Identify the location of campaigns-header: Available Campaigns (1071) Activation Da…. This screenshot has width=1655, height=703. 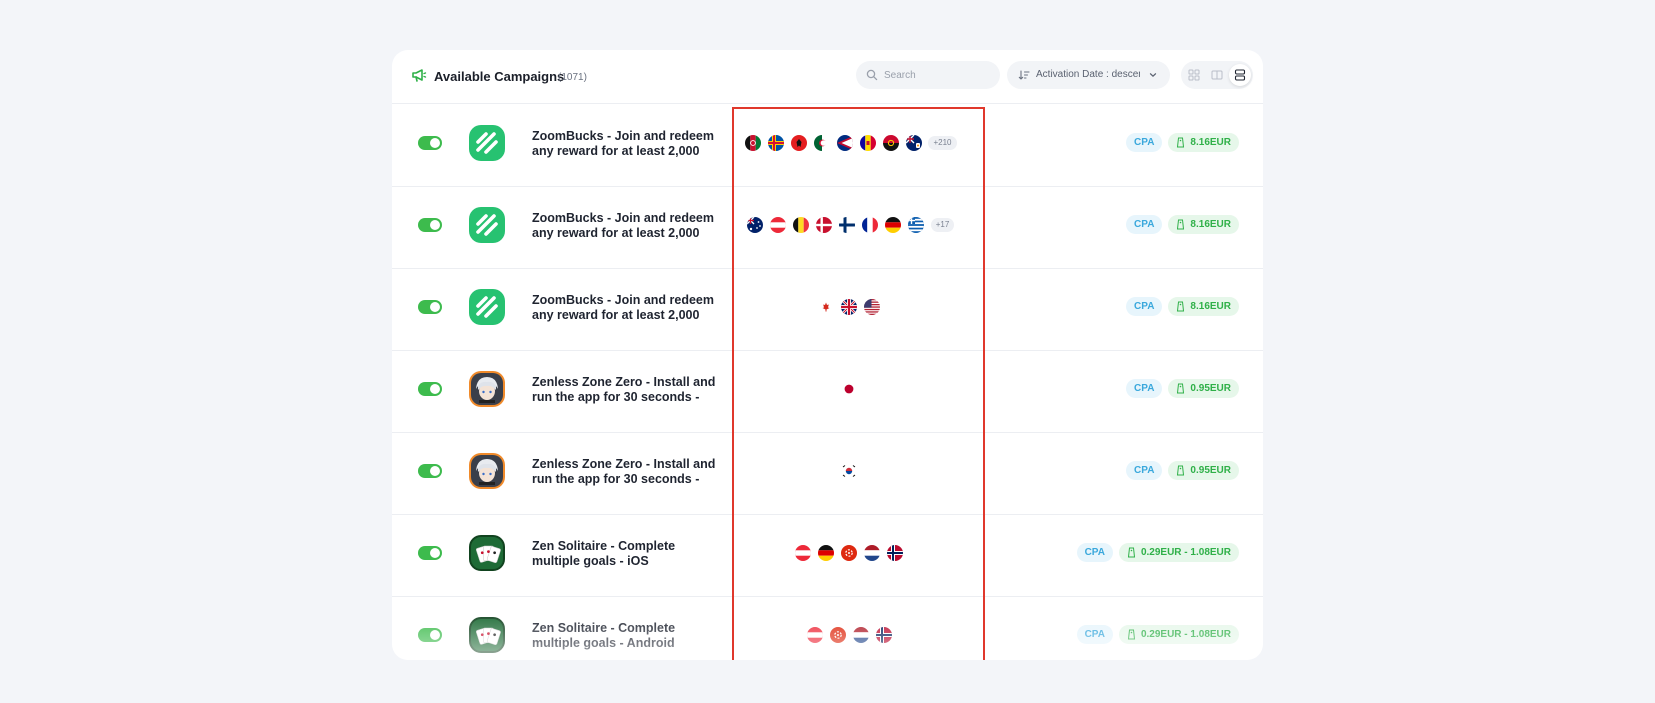
(827, 77).